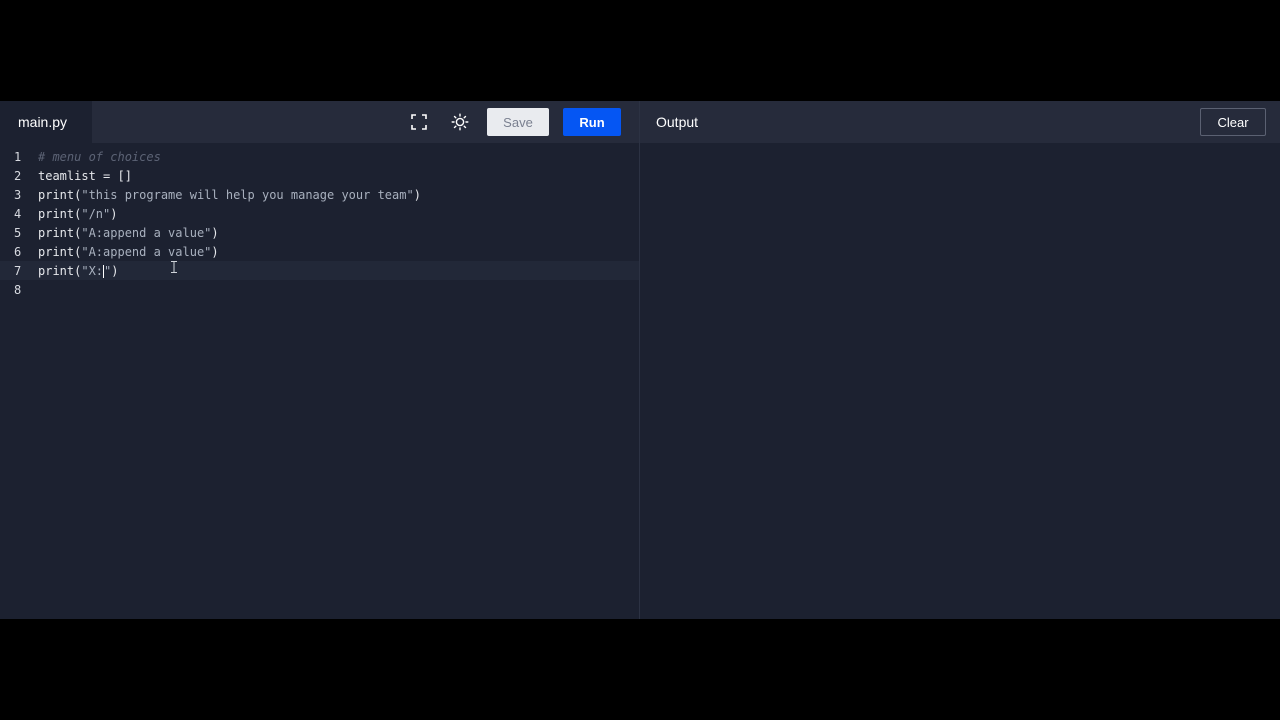  I want to click on code-token: "X:, so click(92, 270).